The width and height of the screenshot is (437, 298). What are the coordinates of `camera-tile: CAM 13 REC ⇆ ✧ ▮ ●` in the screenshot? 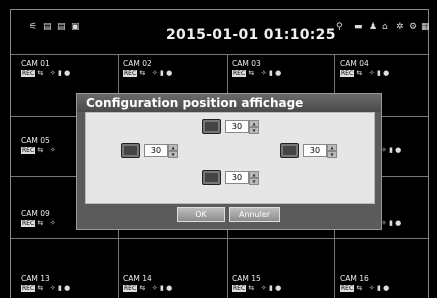 It's located at (45, 283).